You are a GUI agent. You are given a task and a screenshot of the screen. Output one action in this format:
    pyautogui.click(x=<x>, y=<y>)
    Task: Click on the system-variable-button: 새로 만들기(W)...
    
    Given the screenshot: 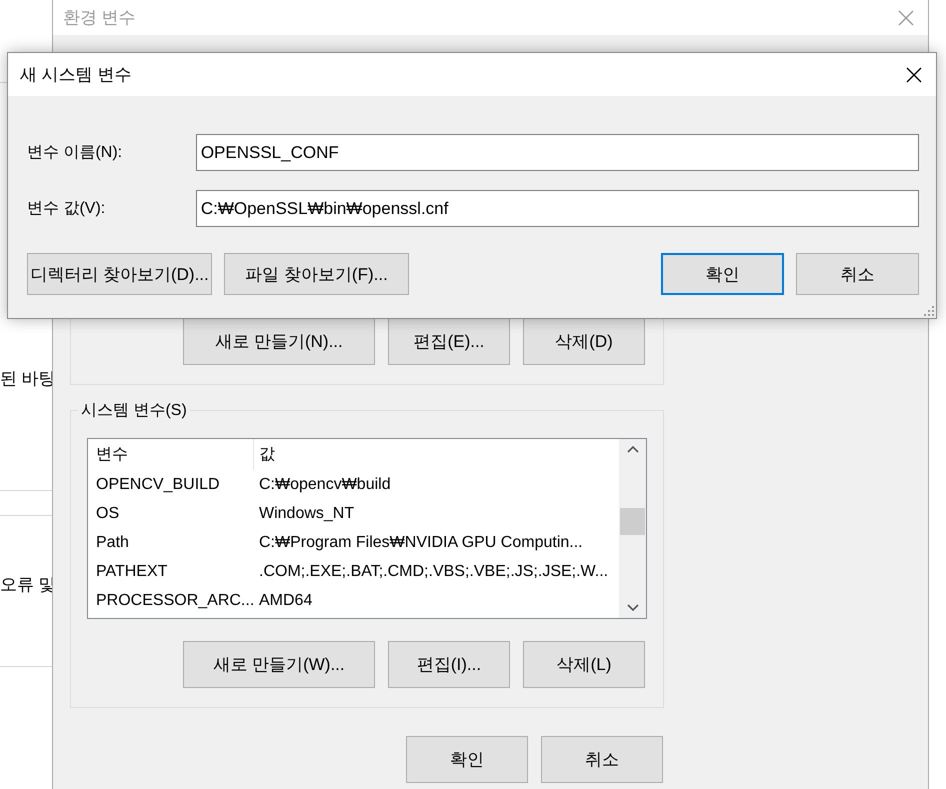 What is the action you would take?
    pyautogui.click(x=279, y=664)
    